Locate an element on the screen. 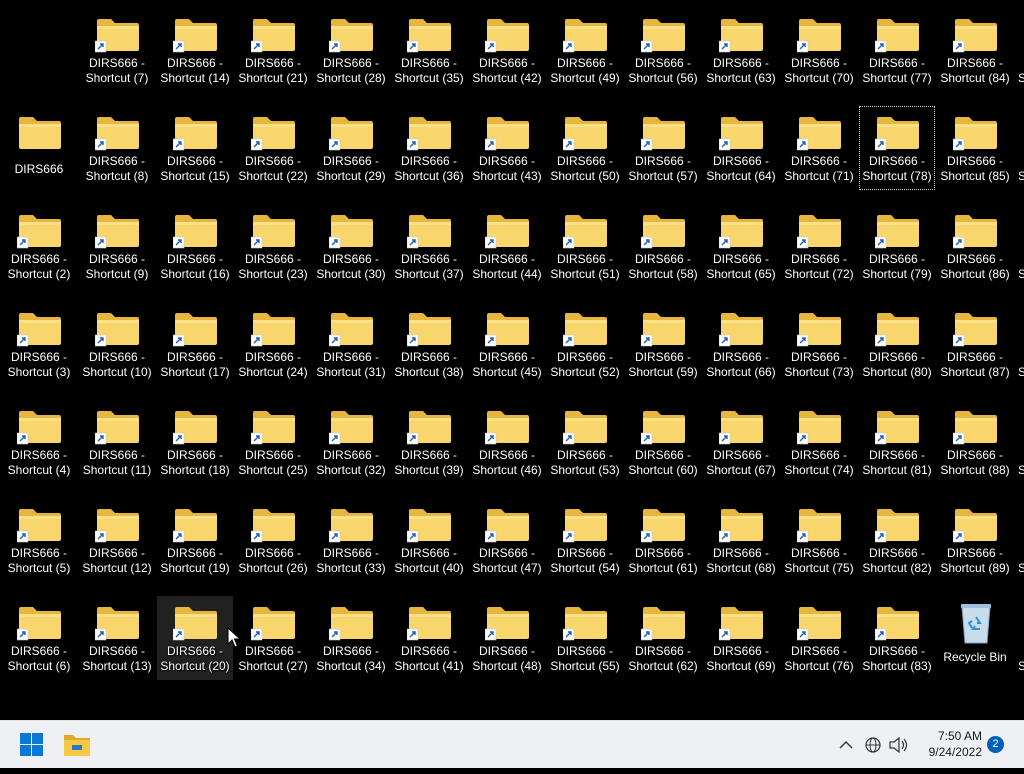 Image resolution: width=1024 pixels, height=774 pixels. desktop-shortcut: DIRS666 - Shortcut (5) is located at coordinates (39, 540).